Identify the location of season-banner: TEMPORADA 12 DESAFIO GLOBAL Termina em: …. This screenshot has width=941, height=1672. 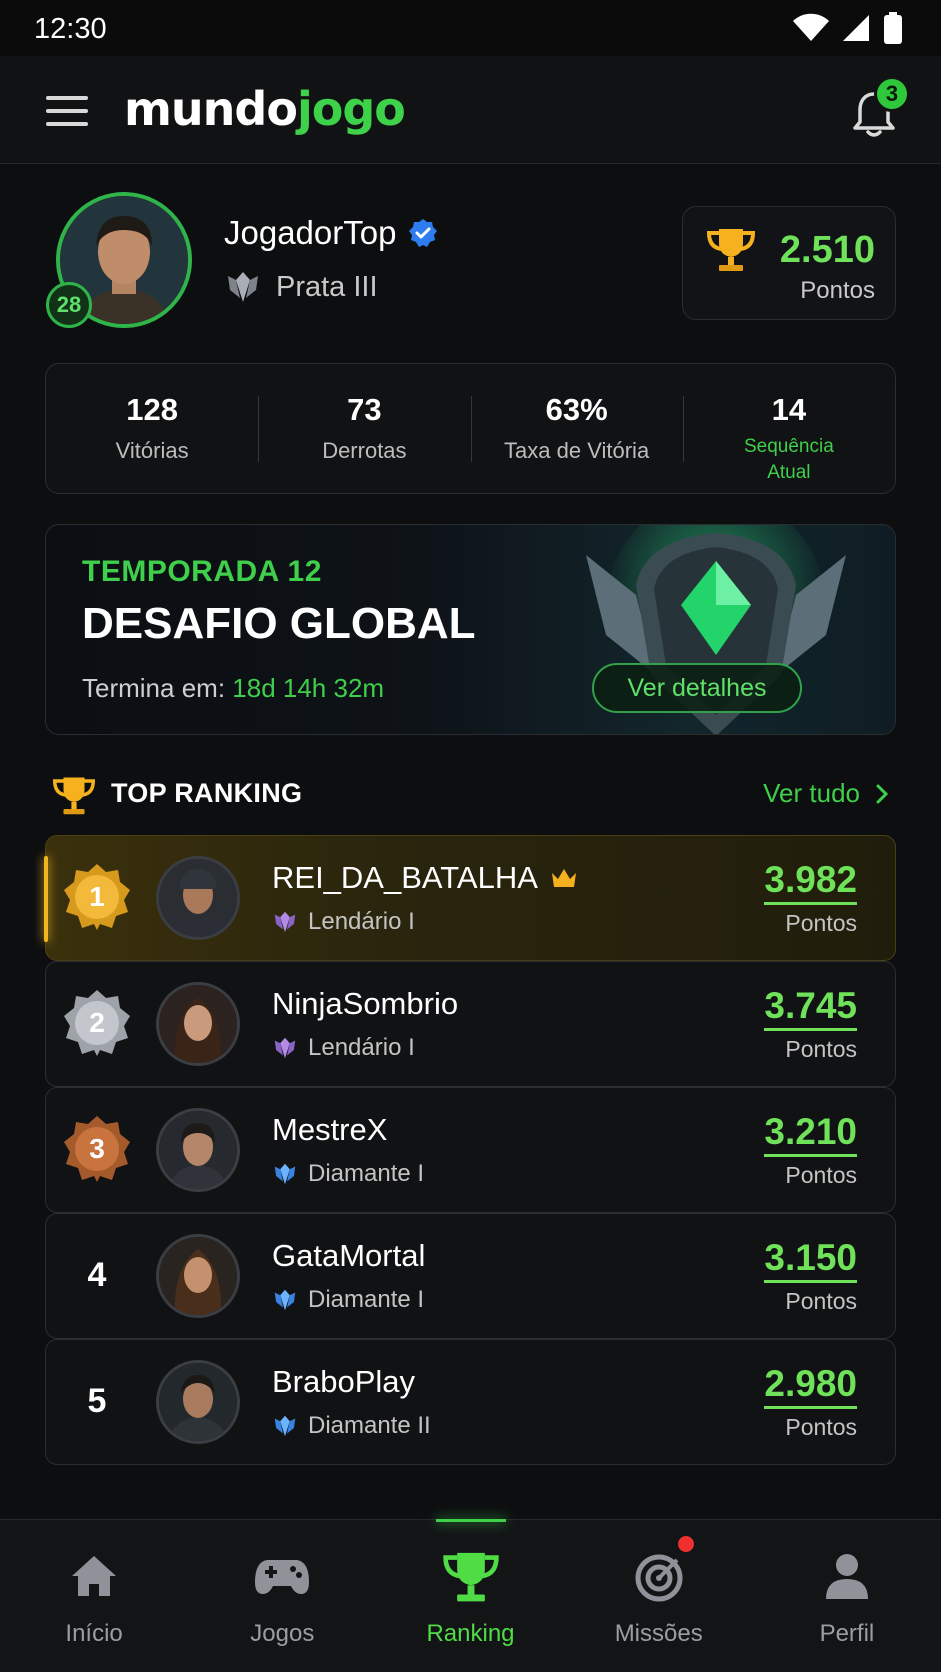
(470, 629).